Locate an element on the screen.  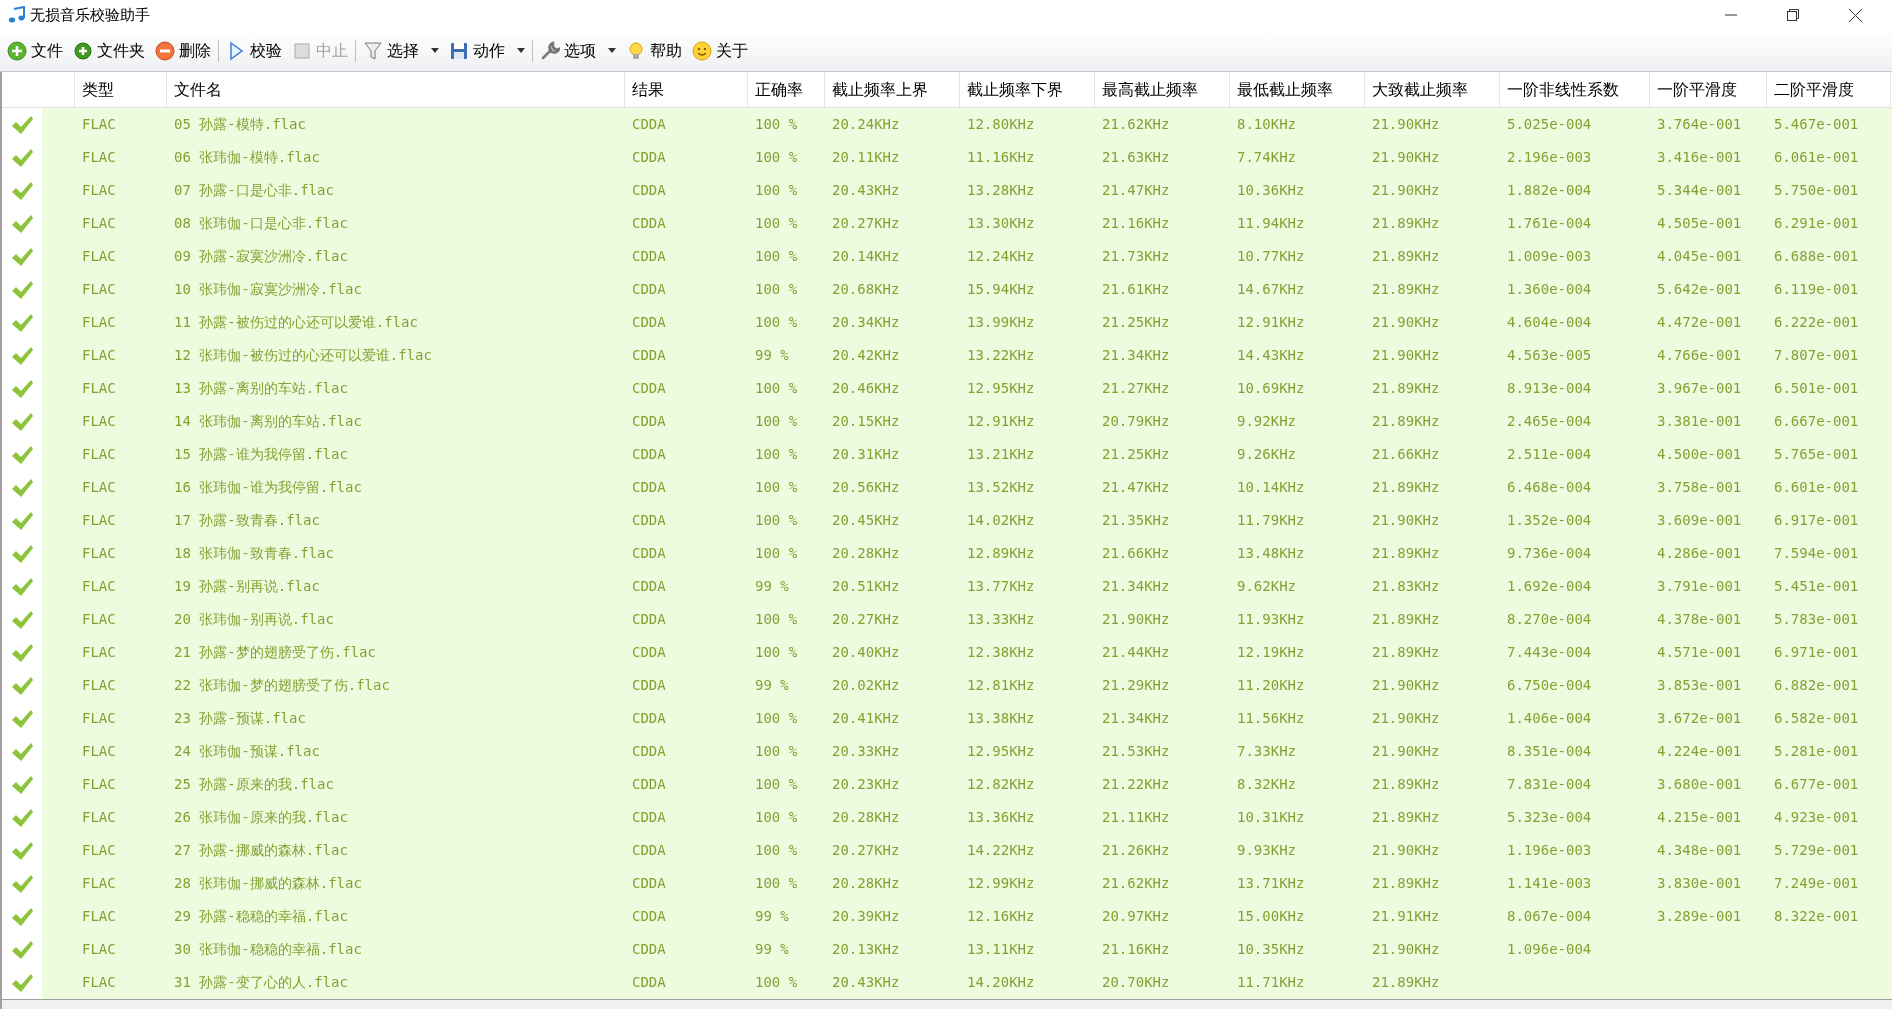
column-header: 最低截止频率 is located at coordinates (1297, 89).